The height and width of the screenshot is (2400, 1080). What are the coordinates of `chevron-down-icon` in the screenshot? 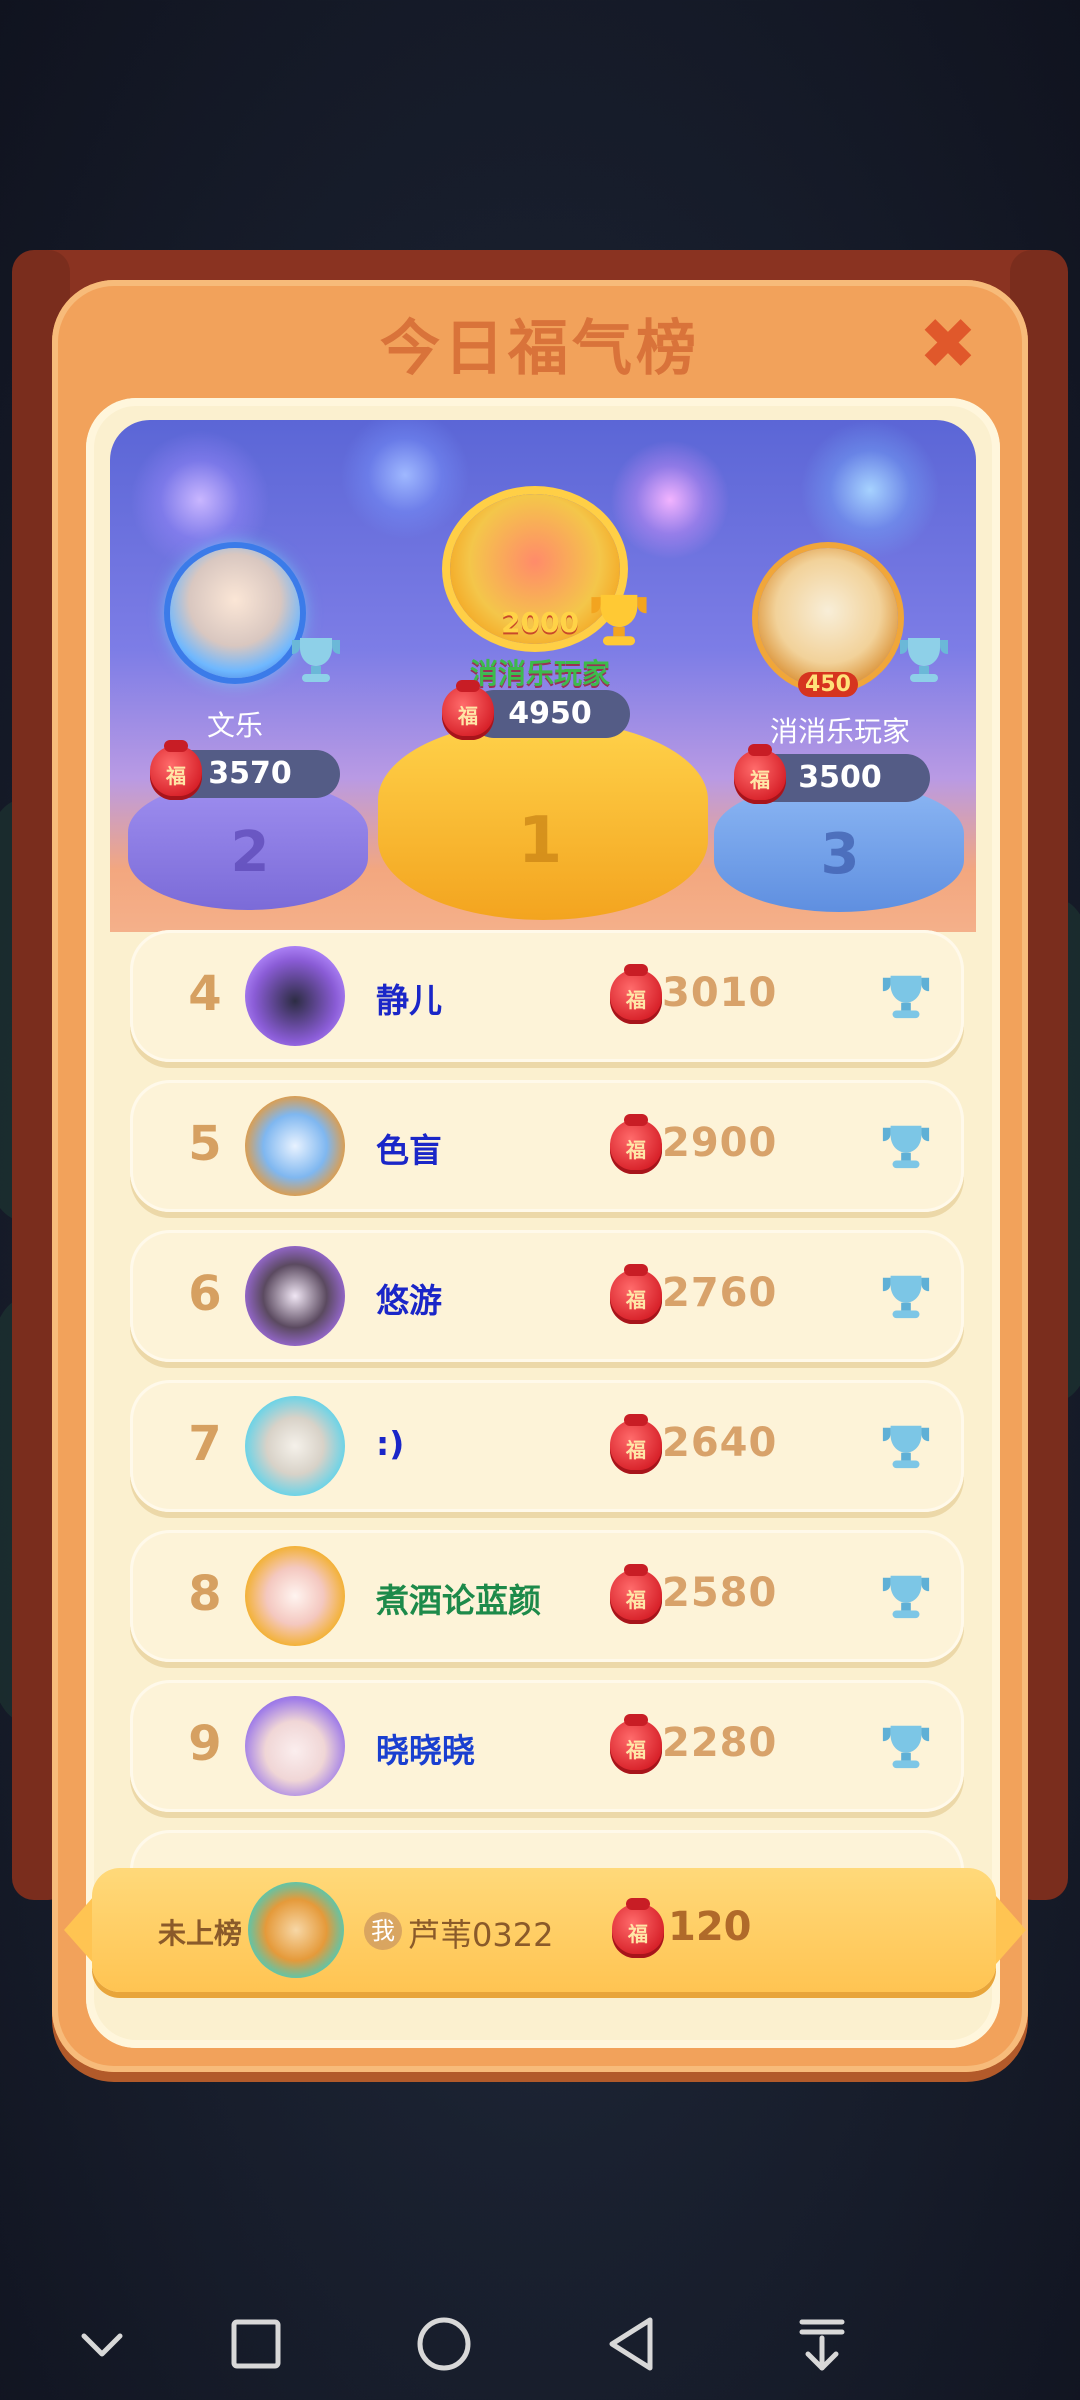 It's located at (102, 2344).